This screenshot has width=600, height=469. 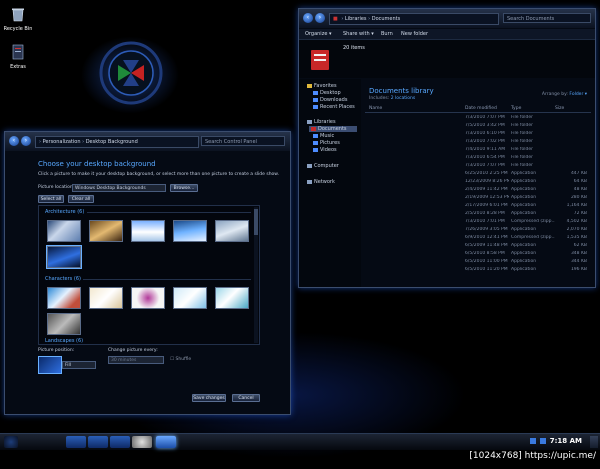 I want to click on volume-tray-icon, so click(x=543, y=441).